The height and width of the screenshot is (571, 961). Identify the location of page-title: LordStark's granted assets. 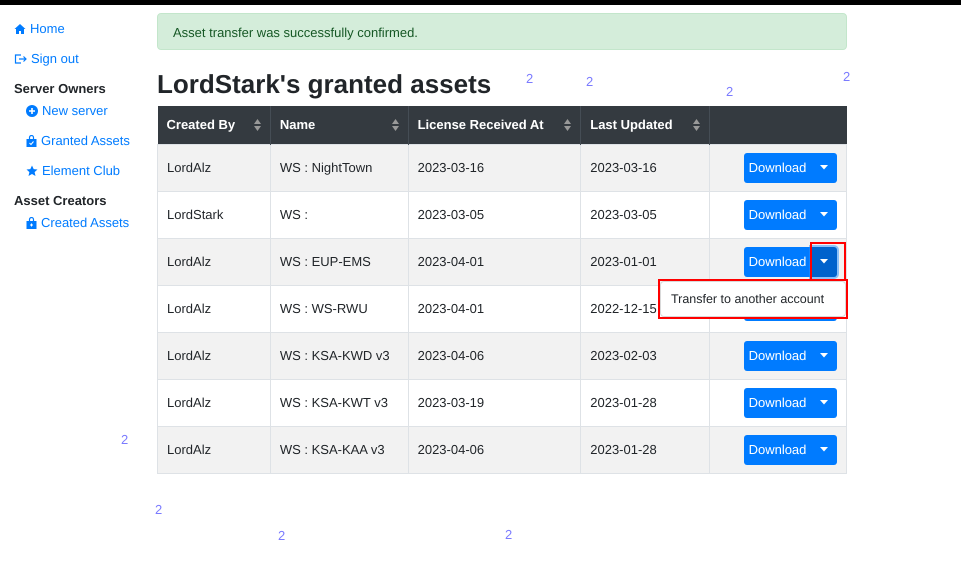
(324, 84).